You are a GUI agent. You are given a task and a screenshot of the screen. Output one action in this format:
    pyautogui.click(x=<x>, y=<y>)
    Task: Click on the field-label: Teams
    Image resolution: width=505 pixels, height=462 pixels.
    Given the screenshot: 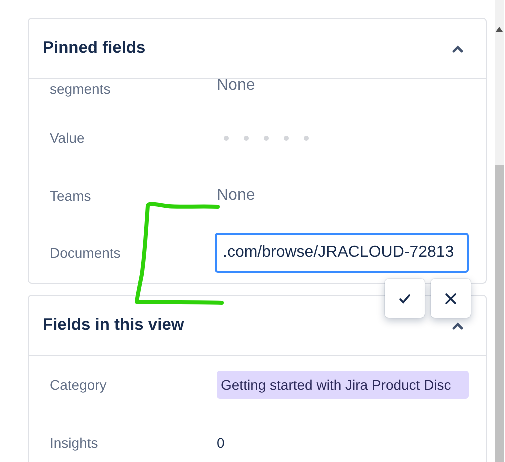 What is the action you would take?
    pyautogui.click(x=71, y=196)
    